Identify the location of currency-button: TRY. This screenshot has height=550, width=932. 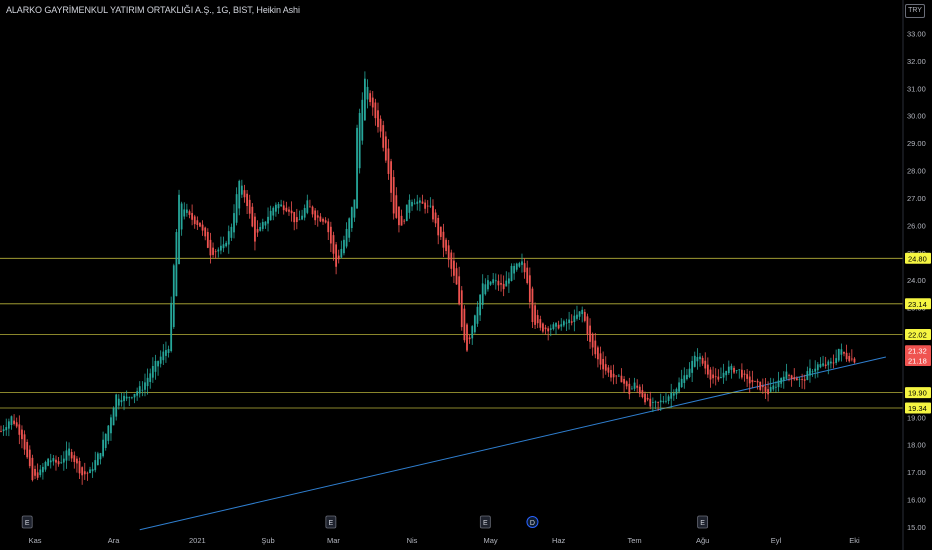
(915, 11).